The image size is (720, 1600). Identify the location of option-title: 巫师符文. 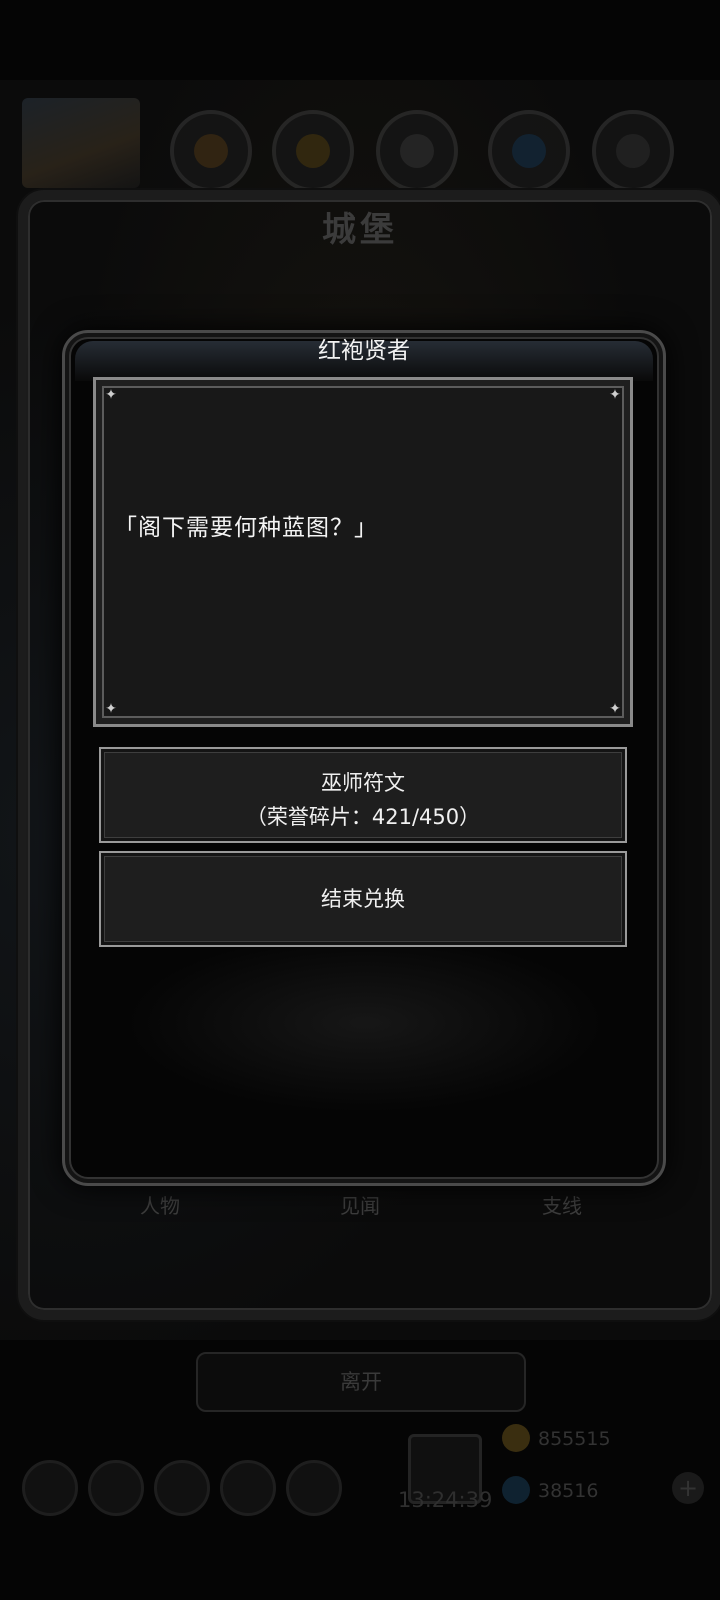
(363, 783).